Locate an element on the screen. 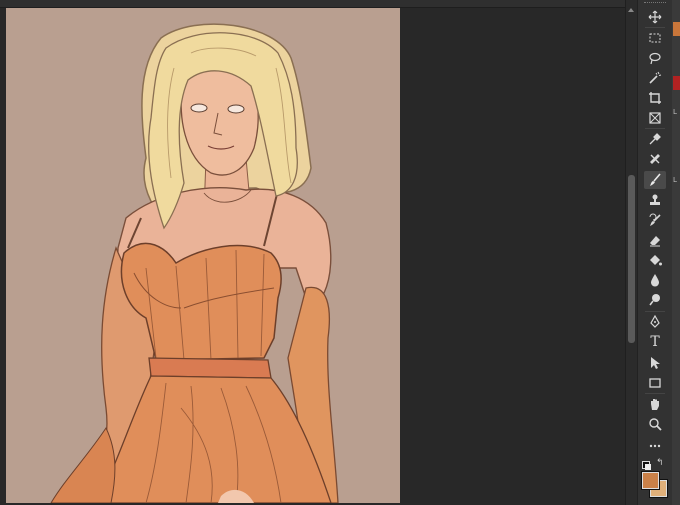 The width and height of the screenshot is (680, 505). brush-tool-icon is located at coordinates (655, 180).